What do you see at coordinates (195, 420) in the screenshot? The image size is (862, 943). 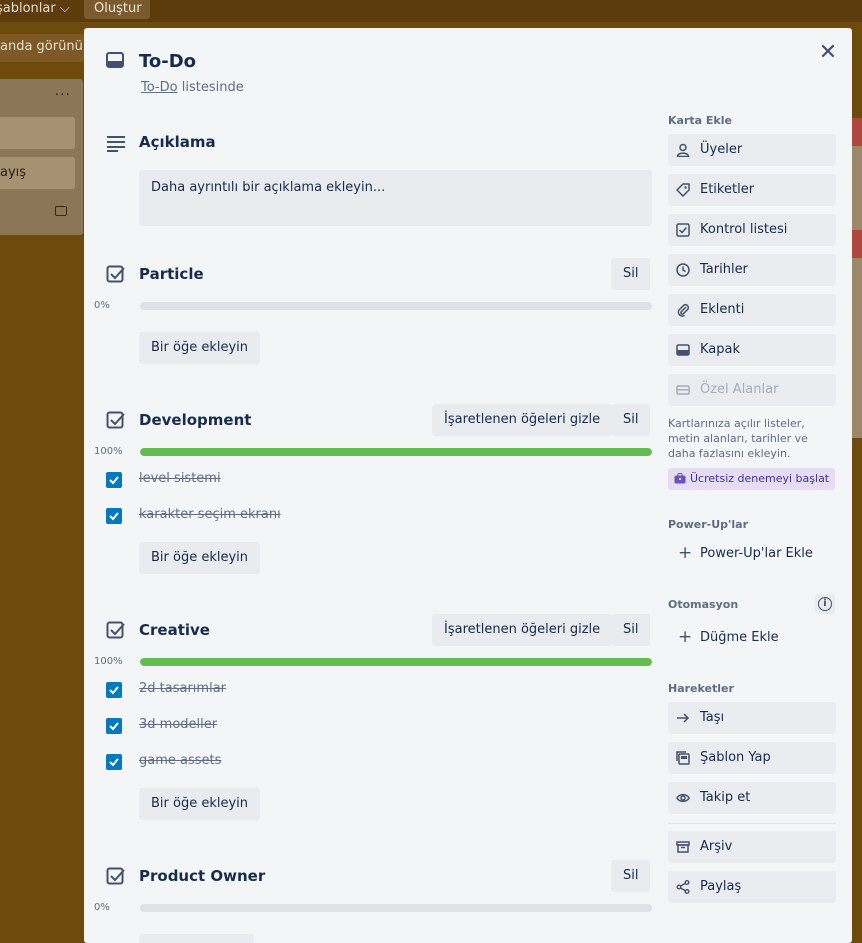 I see `checklist-title: Development` at bounding box center [195, 420].